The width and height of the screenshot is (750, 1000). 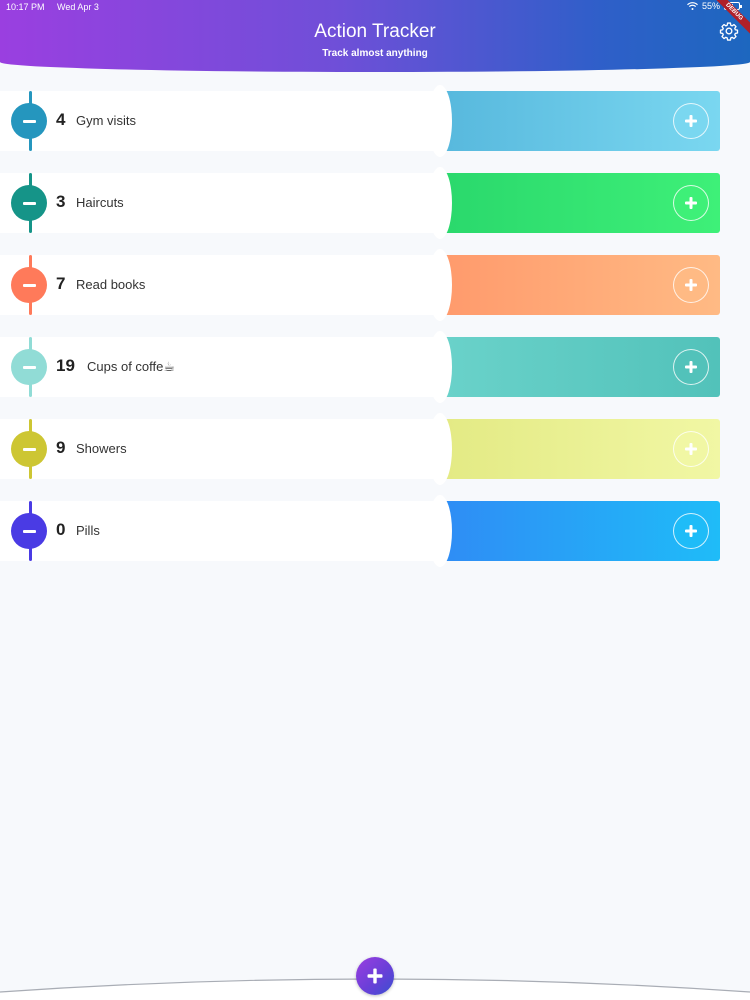 I want to click on wifi-icon, so click(x=692, y=6).